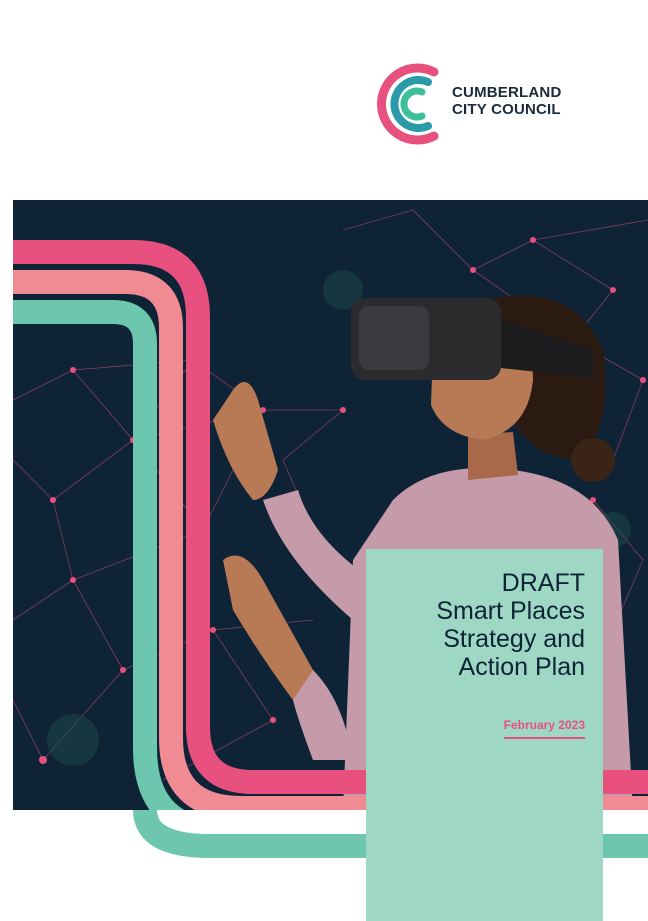 Image resolution: width=648 pixels, height=921 pixels. I want to click on title-line-4: Action Plan, so click(521, 667).